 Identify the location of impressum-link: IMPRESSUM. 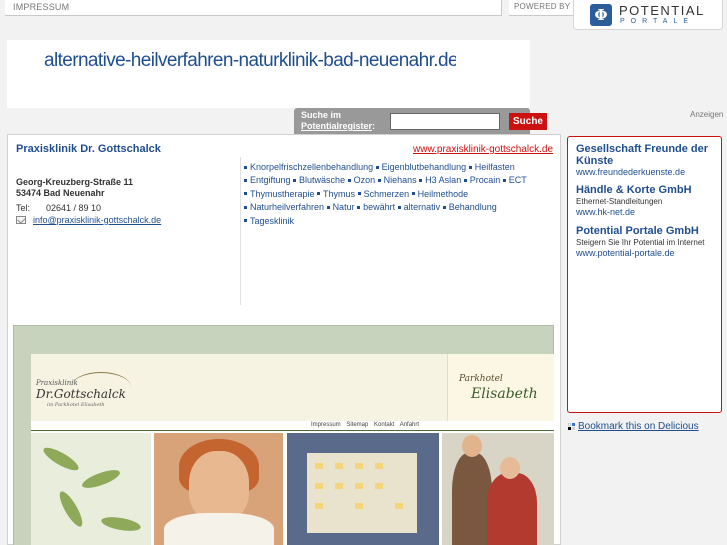
(41, 7).